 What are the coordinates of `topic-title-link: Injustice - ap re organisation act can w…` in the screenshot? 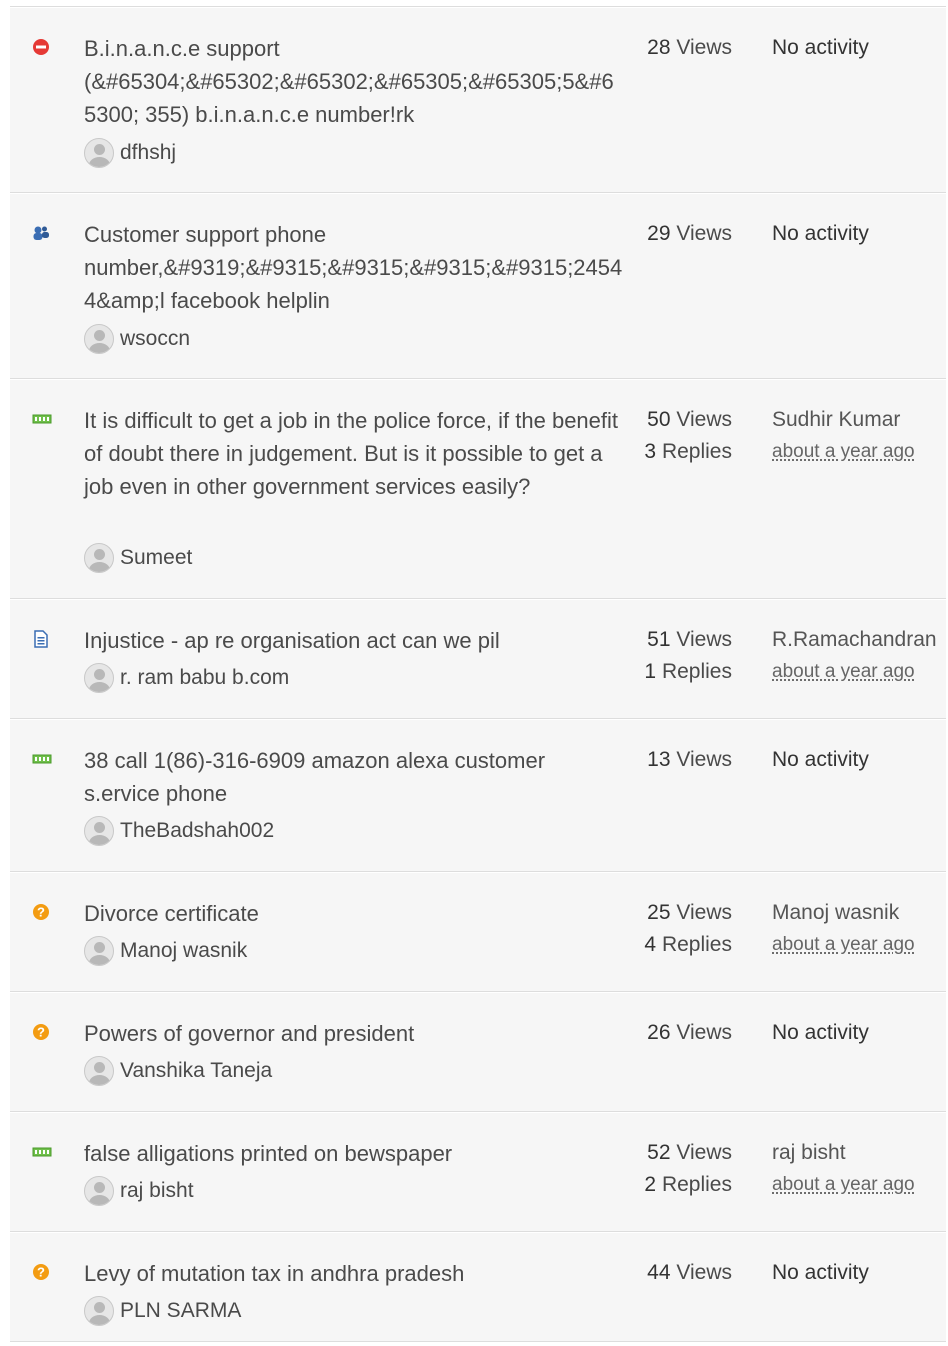 It's located at (354, 640).